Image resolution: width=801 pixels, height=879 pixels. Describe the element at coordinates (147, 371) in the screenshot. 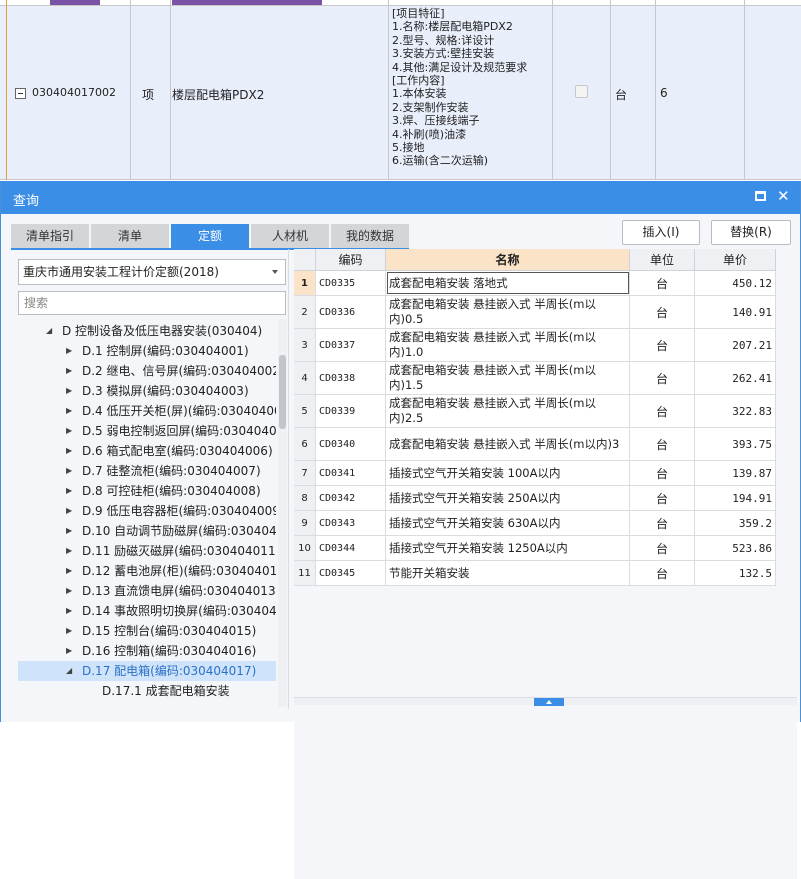

I see `tree-item: ▶ D.2 继电、信号屏(编码:030404002)` at that location.